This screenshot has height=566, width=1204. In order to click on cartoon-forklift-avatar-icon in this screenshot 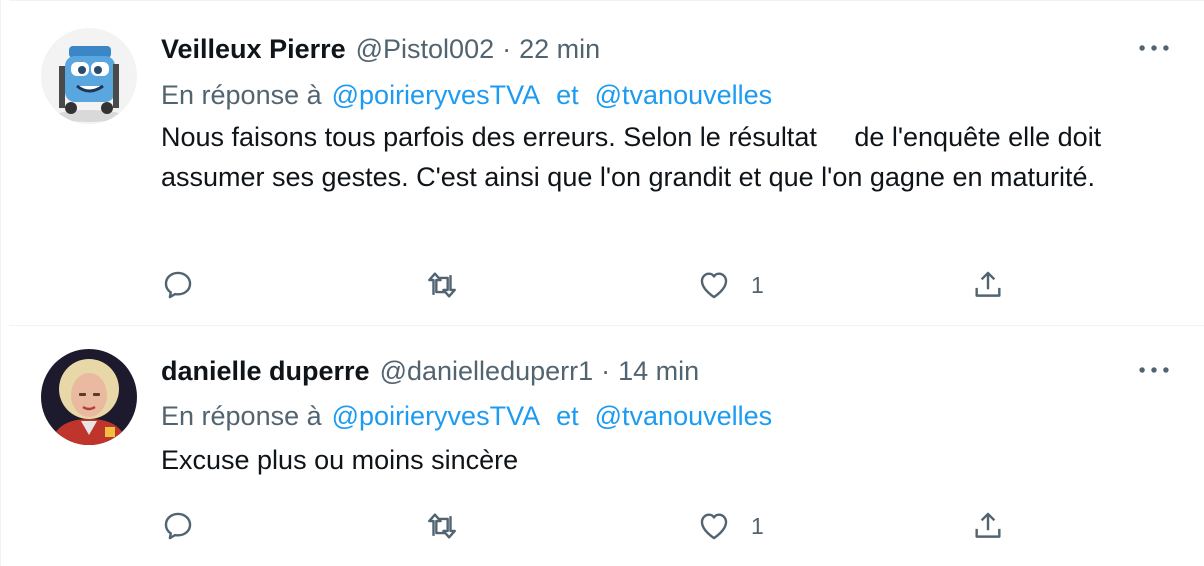, I will do `click(89, 76)`.